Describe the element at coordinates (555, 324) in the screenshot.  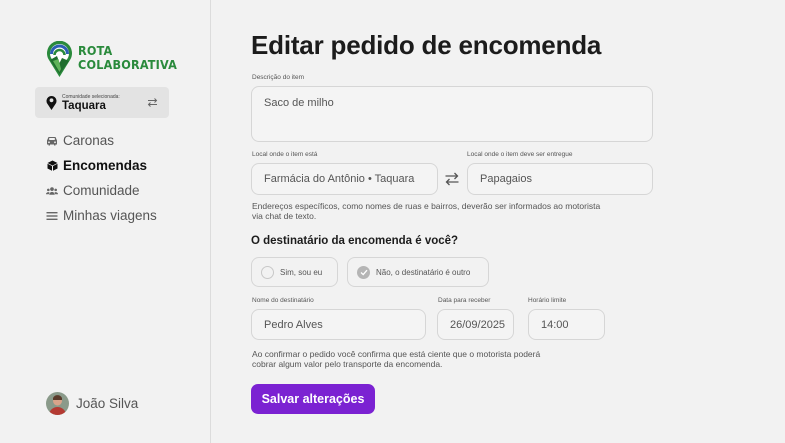
I see `time-value: 14:00` at that location.